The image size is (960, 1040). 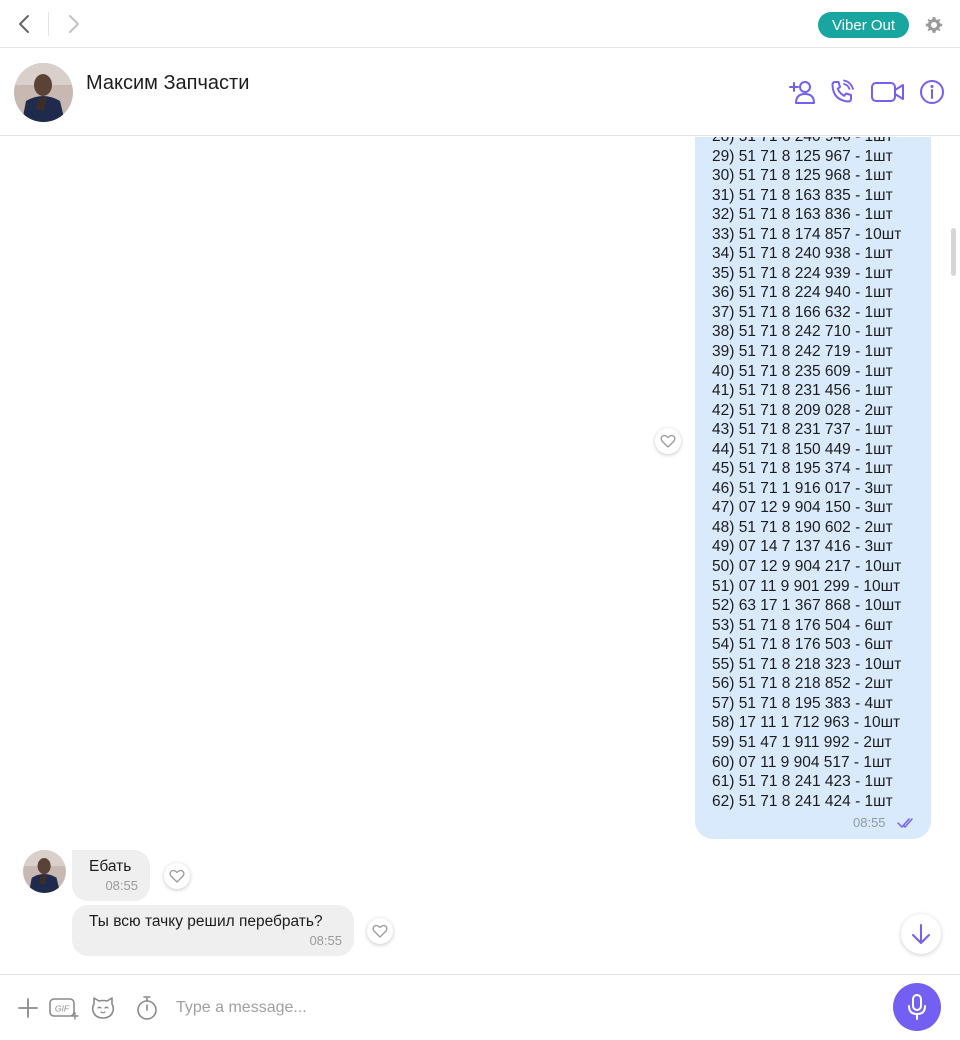 I want to click on list-item: 53) 51 71 8 176 504 - 6шт, so click(x=802, y=625).